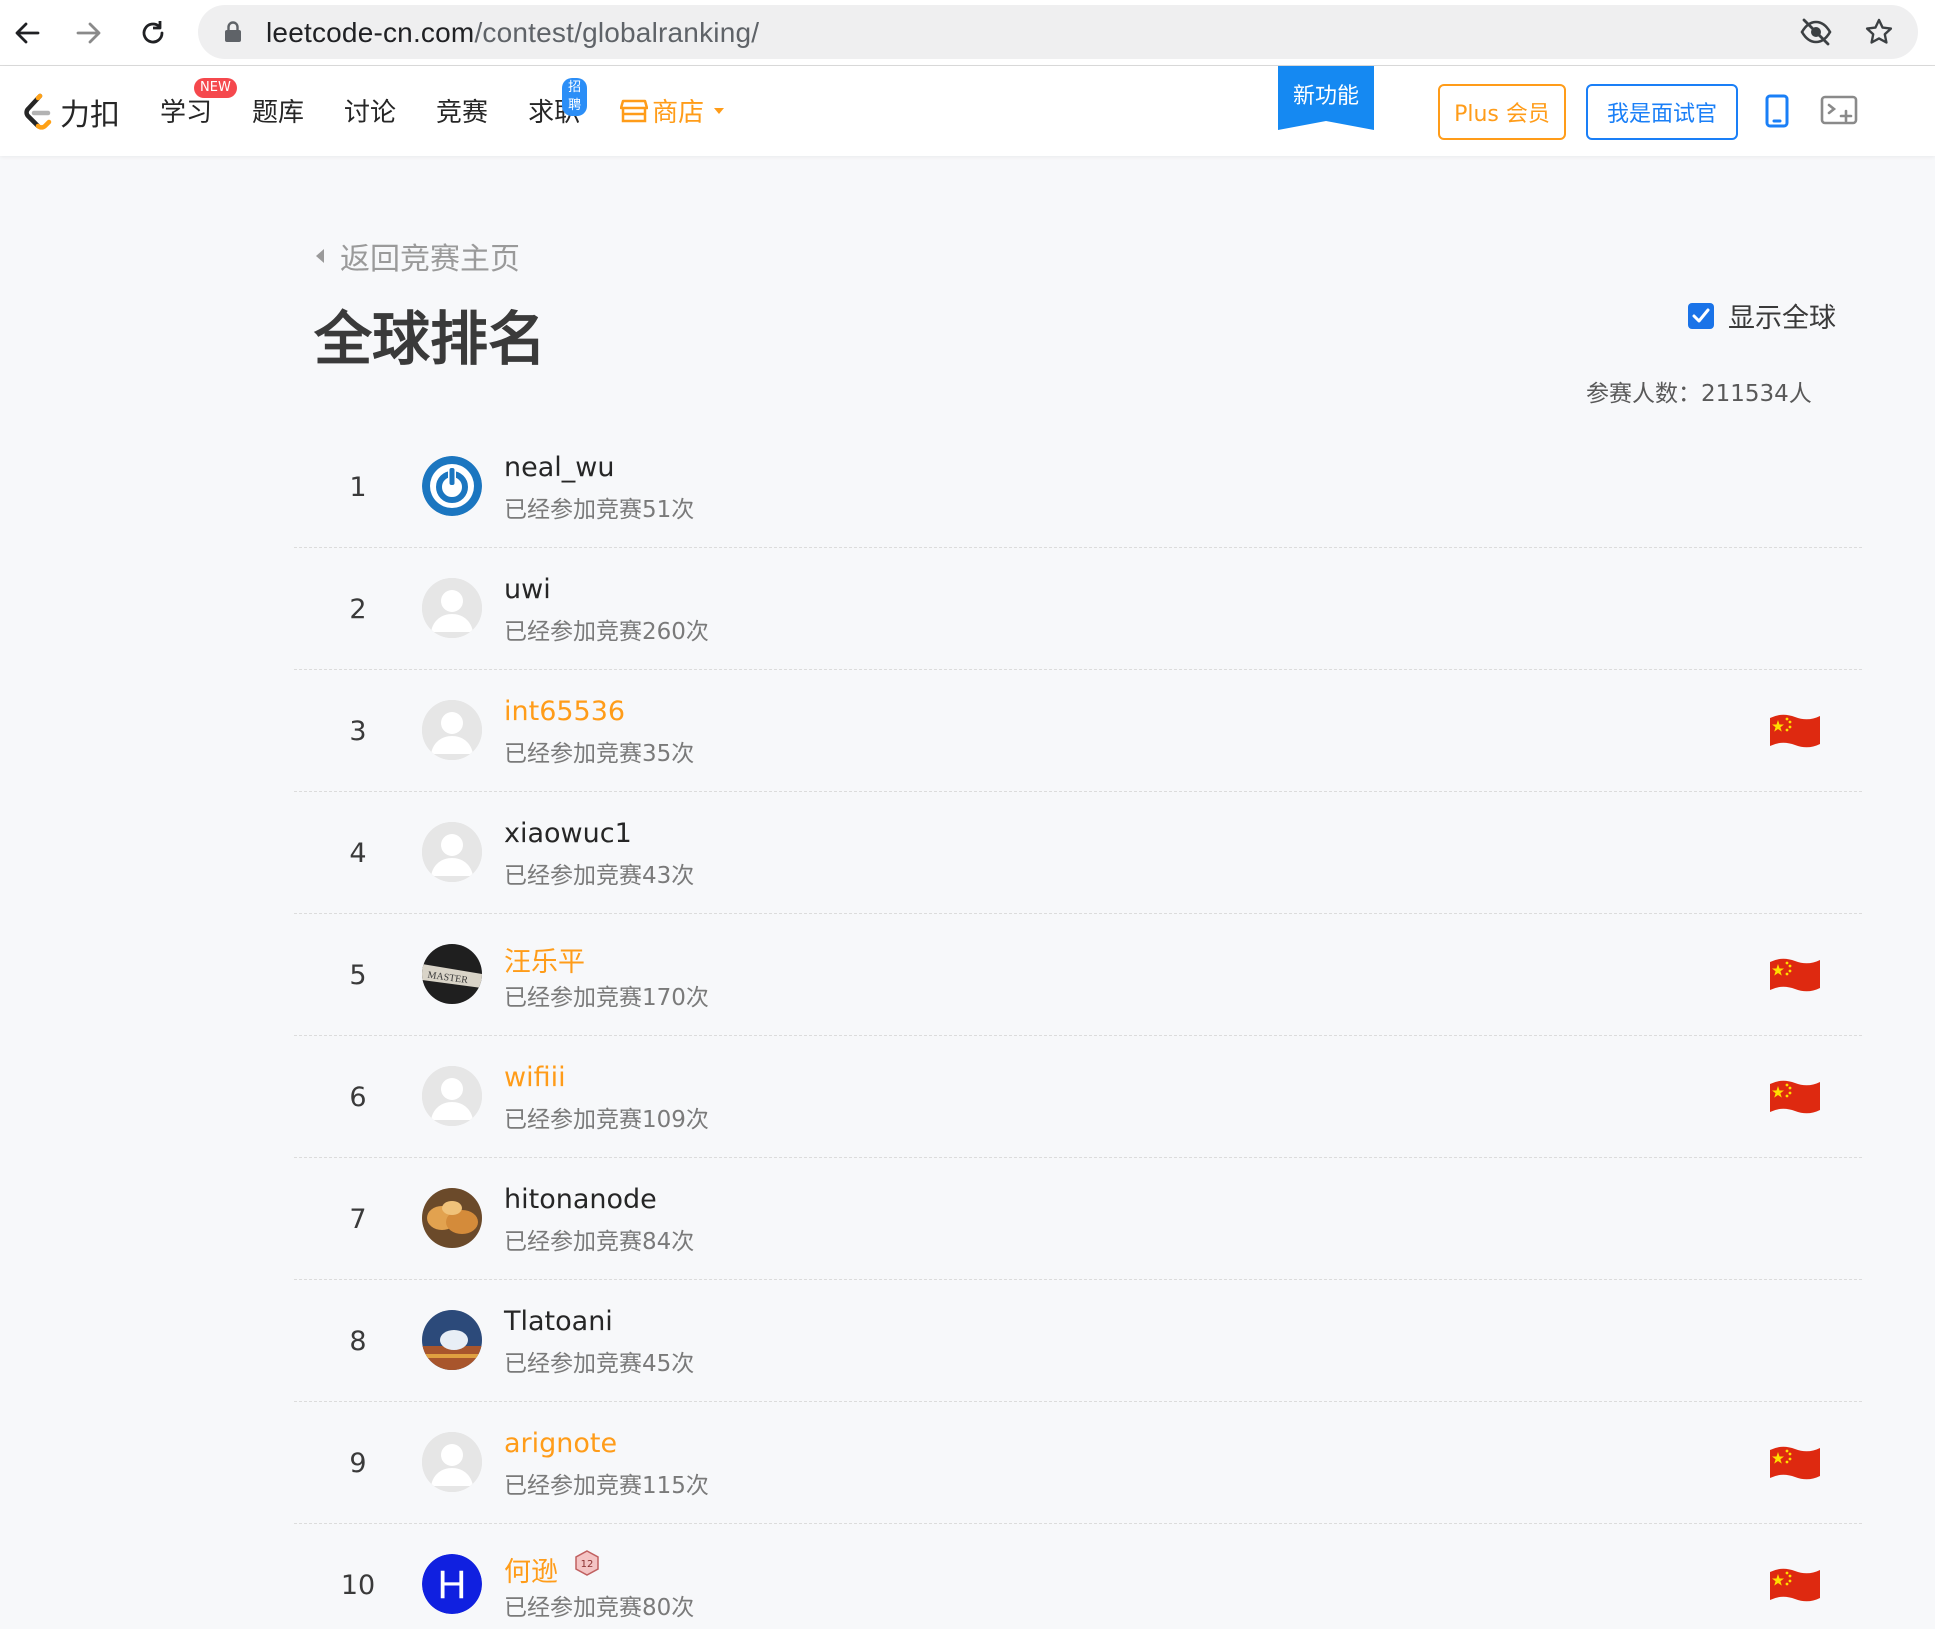 The height and width of the screenshot is (1629, 1935). Describe the element at coordinates (1078, 609) in the screenshot. I see `ranking-row: 2 uwi 已经参加竞赛260次` at that location.